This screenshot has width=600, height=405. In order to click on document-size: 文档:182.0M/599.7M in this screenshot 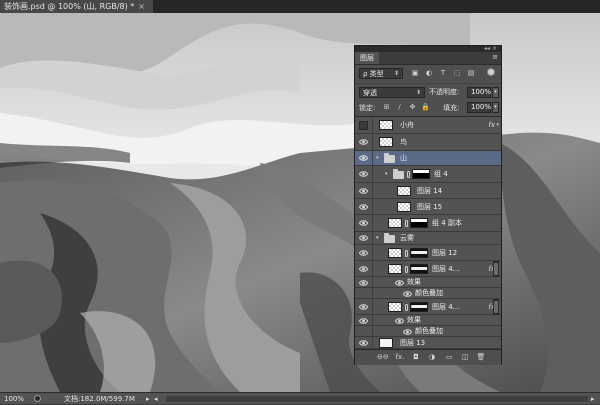, I will do `click(99, 399)`.